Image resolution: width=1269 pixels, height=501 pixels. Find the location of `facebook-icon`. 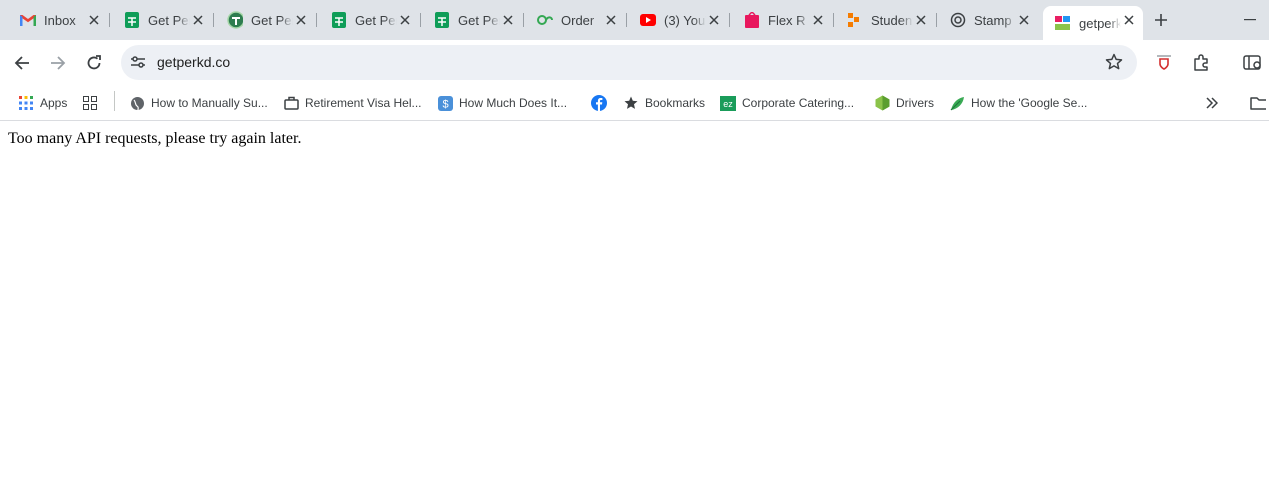

facebook-icon is located at coordinates (599, 103).